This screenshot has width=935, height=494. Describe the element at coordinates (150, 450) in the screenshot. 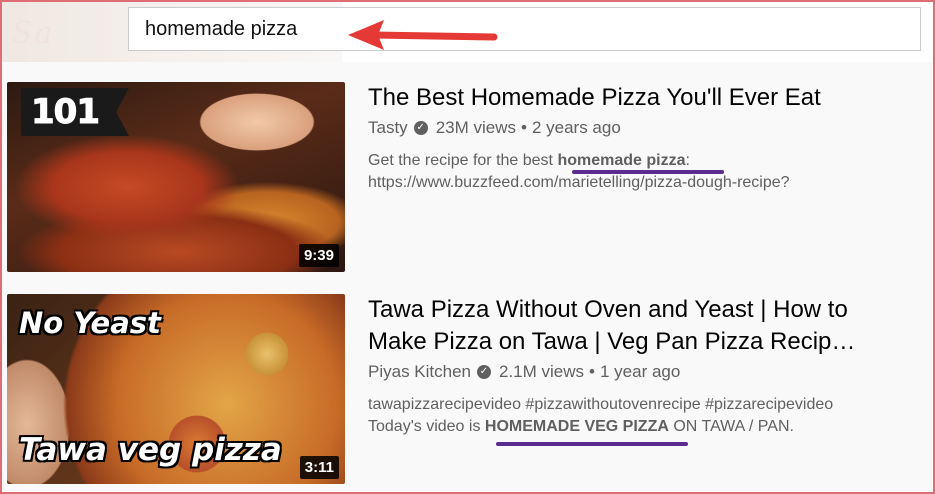

I see `thumbnail-text-bottom: Tawa veg pizza` at that location.